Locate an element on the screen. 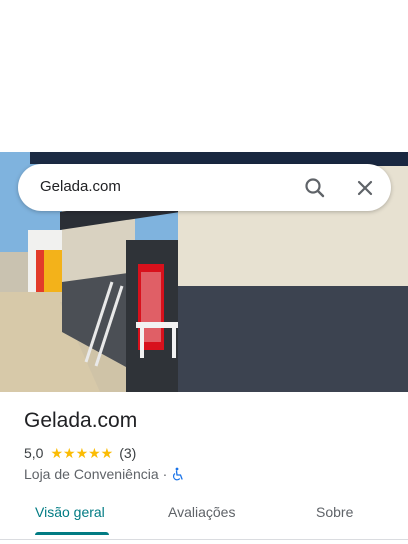  active-tab-indicator is located at coordinates (72, 533).